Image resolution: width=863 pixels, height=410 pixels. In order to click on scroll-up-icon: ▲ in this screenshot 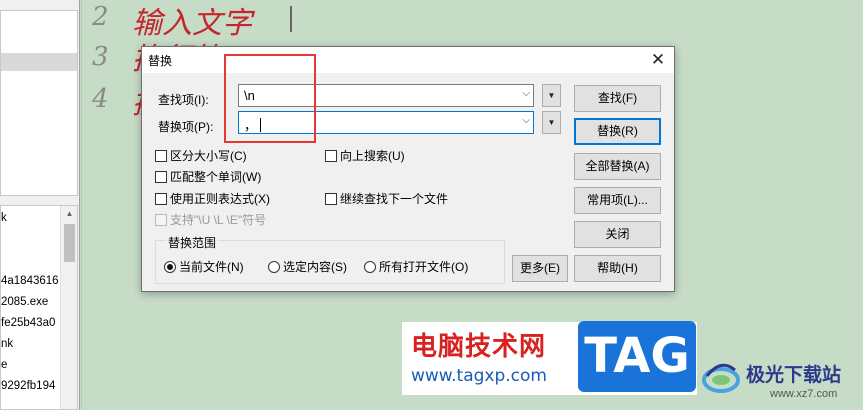, I will do `click(69, 214)`.